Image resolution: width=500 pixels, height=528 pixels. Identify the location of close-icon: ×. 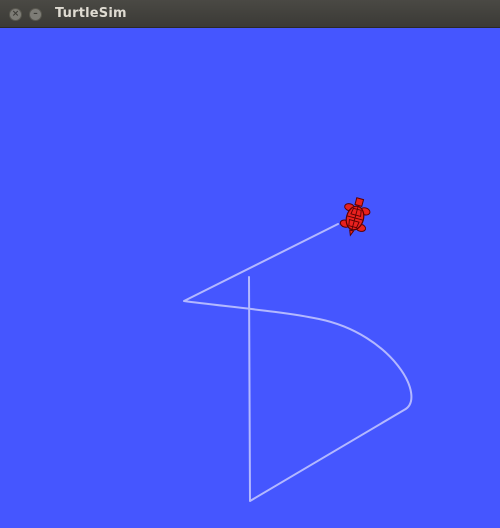
(15, 14).